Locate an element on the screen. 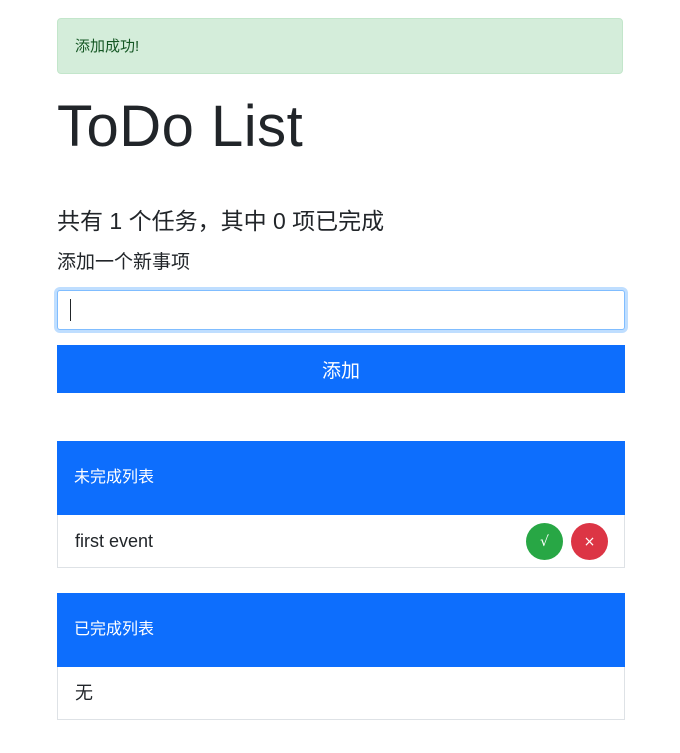 This screenshot has height=753, width=680. delete-button: × is located at coordinates (589, 541).